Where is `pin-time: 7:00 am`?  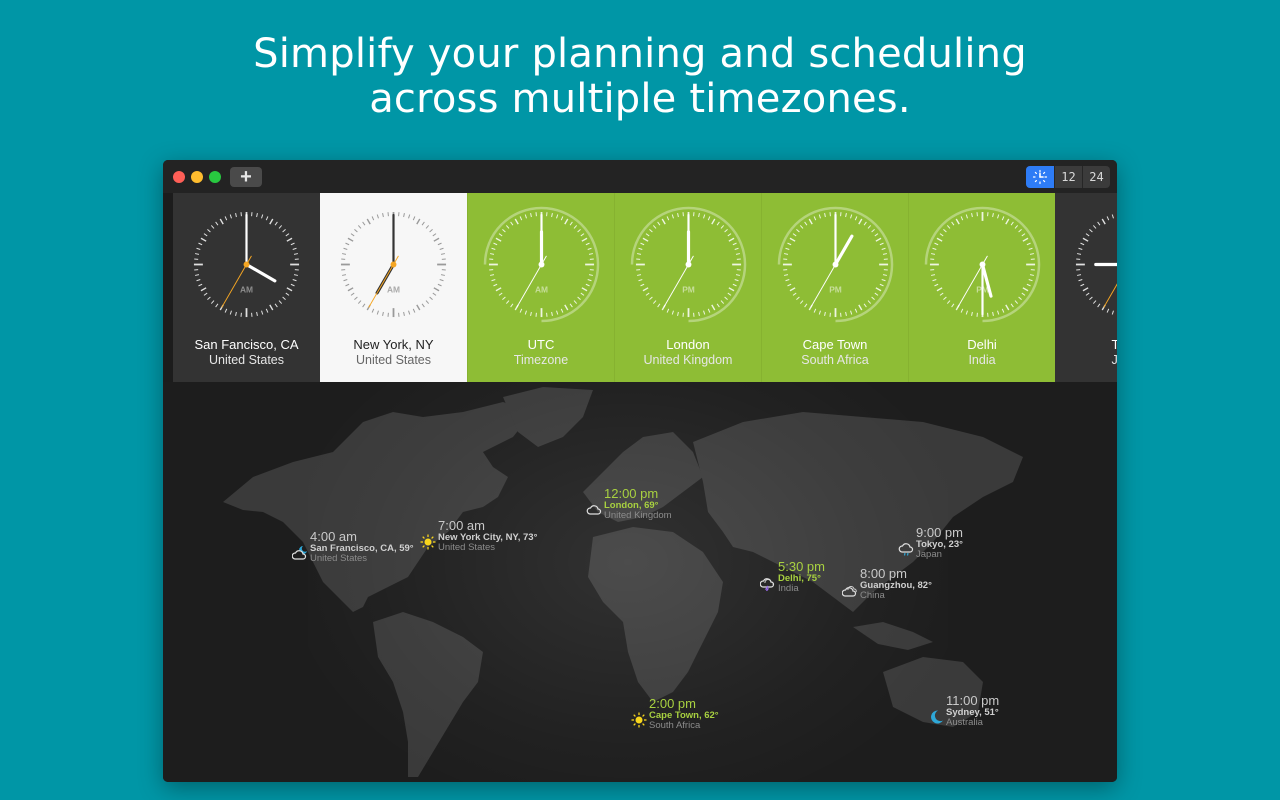 pin-time: 7:00 am is located at coordinates (461, 525).